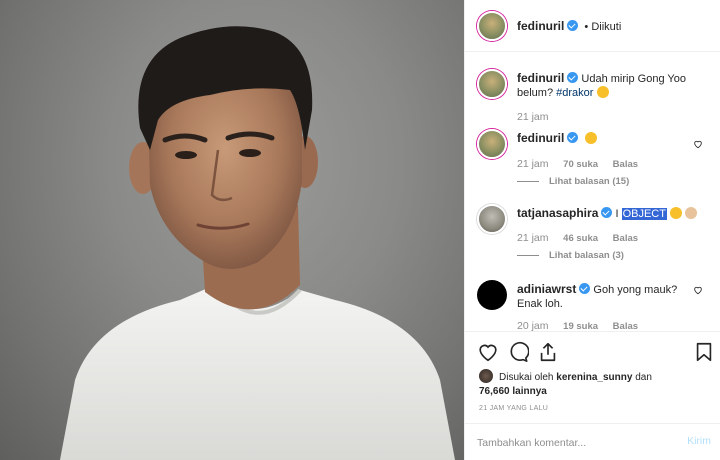 The image size is (720, 460). I want to click on comment-bubble-icon, so click(518, 352).